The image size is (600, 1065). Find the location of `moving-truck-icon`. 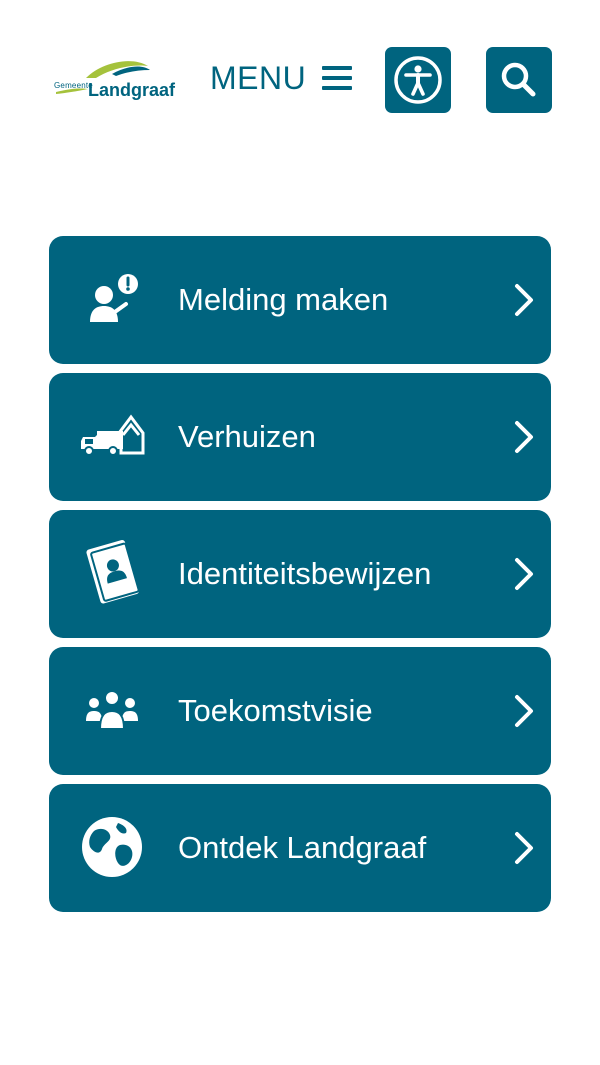

moving-truck-icon is located at coordinates (112, 436).